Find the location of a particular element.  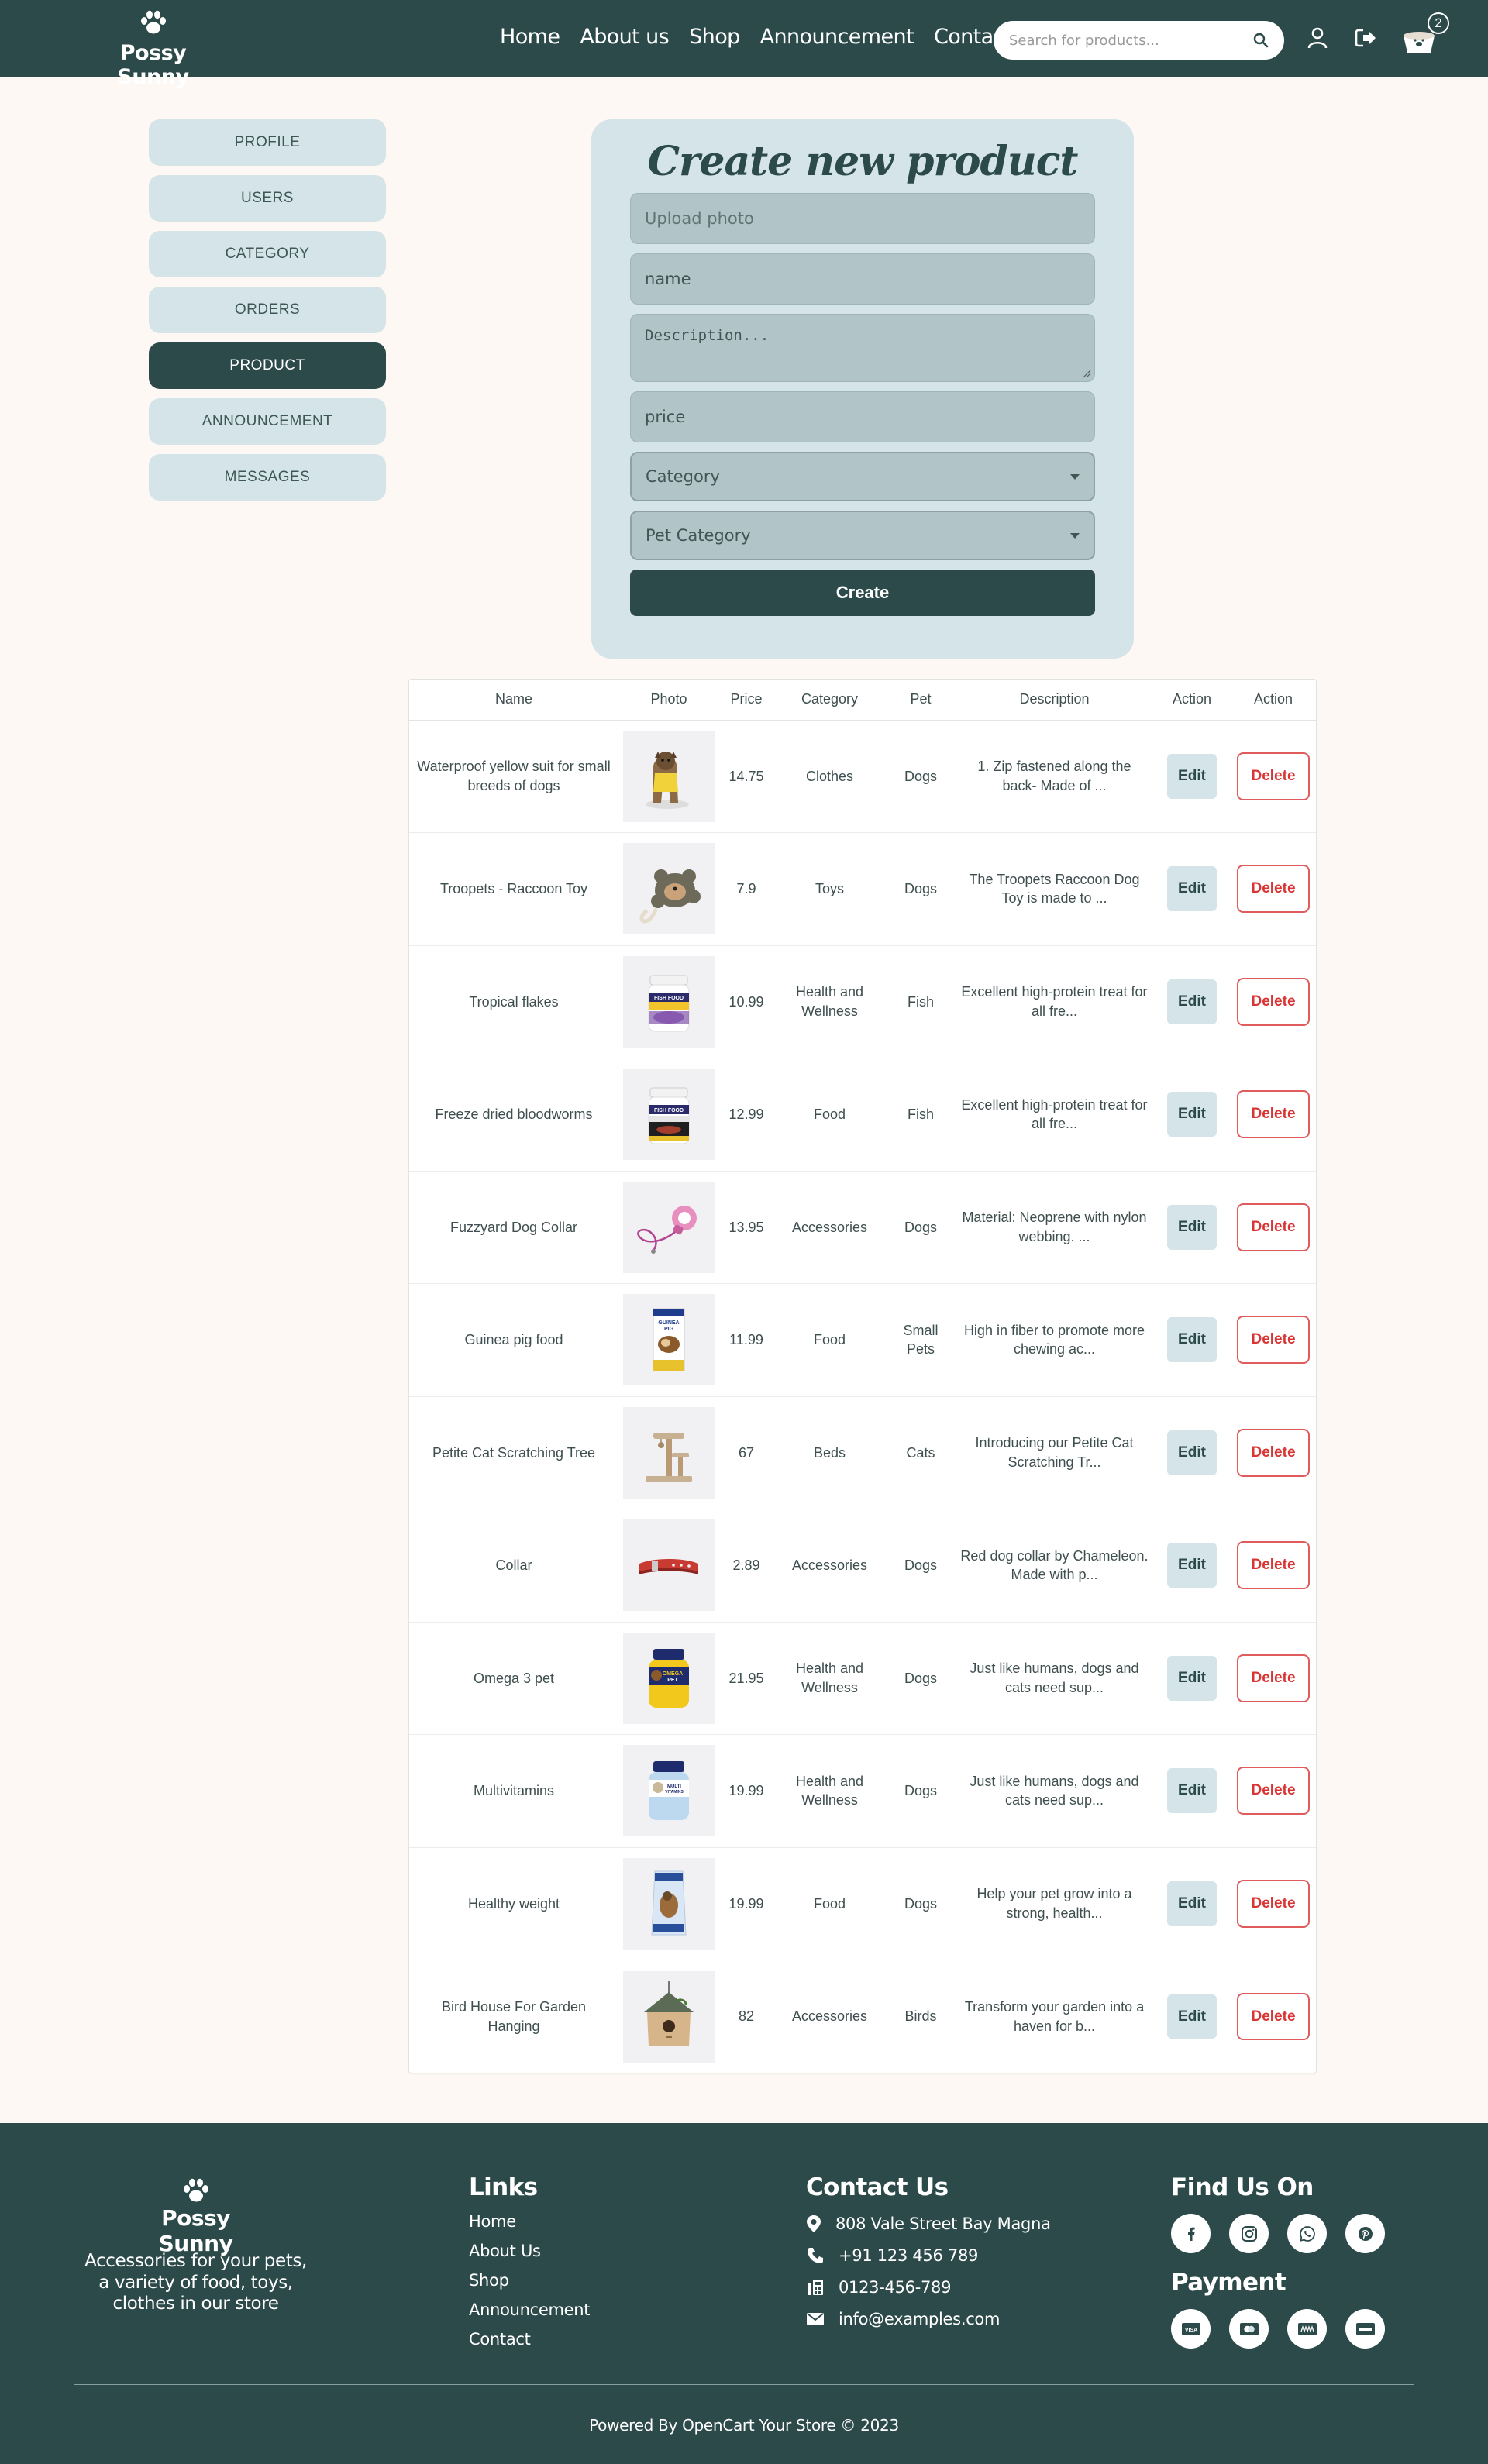

create-button: Create is located at coordinates (862, 593).